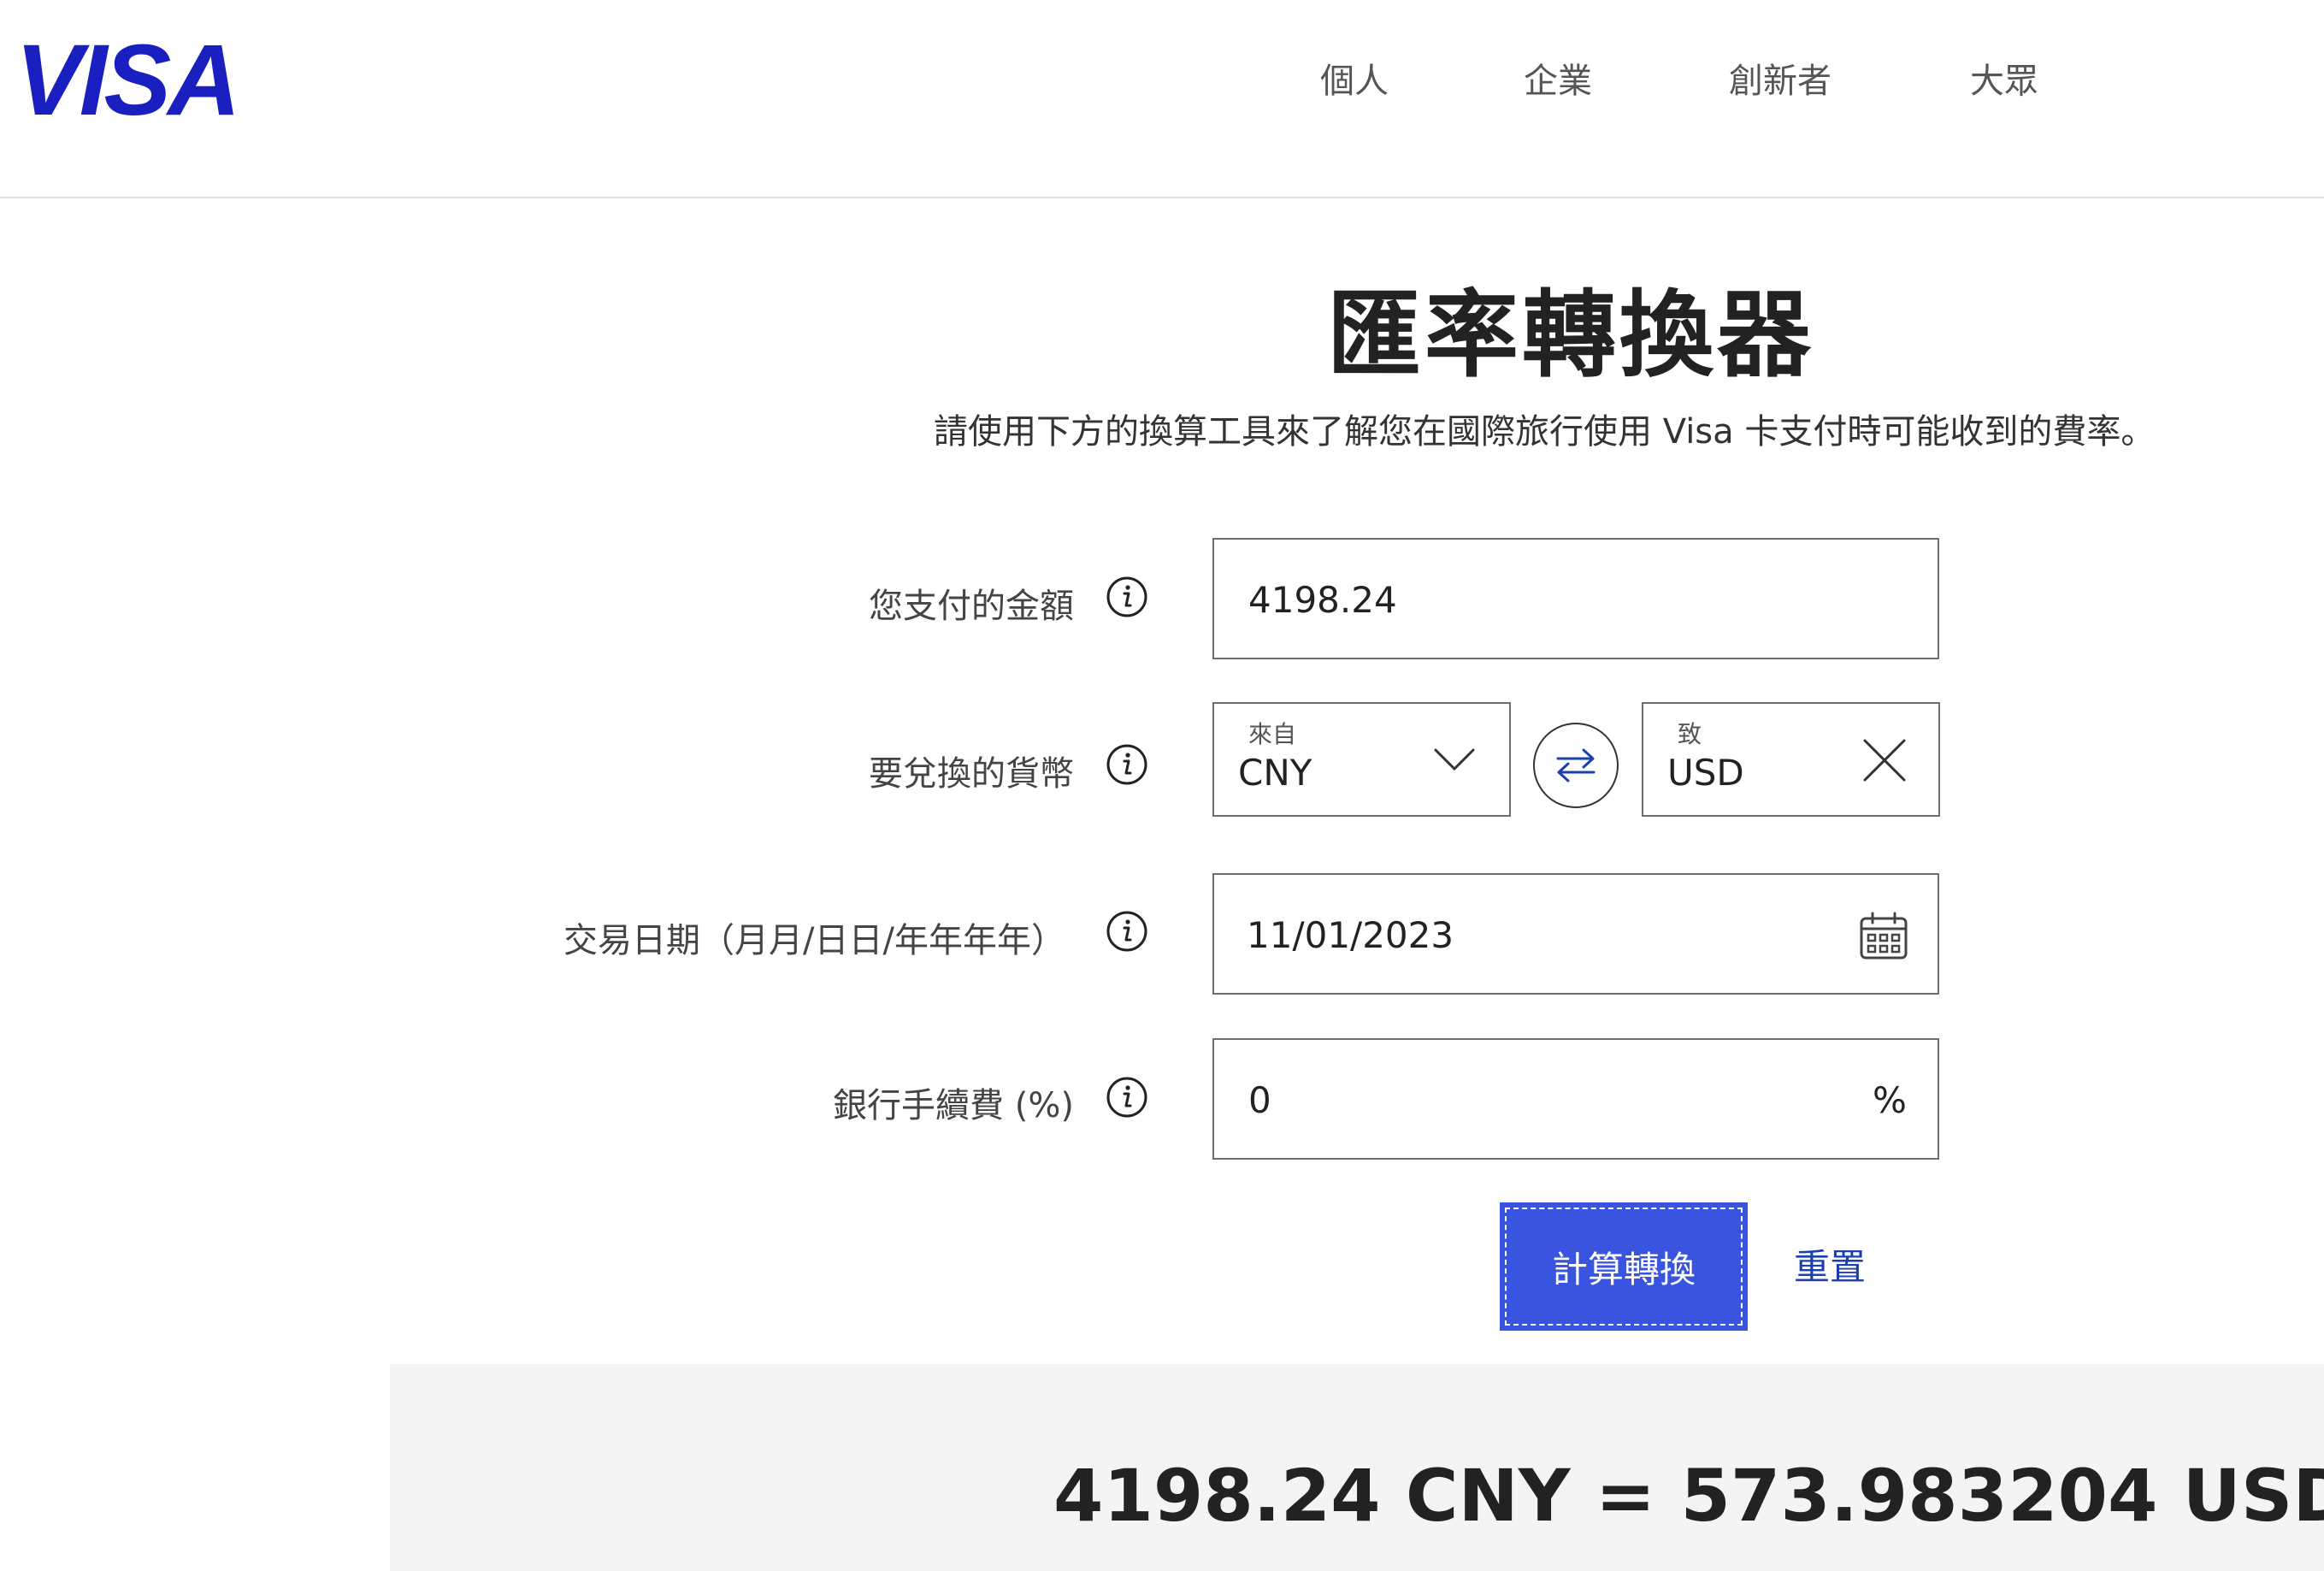  Describe the element at coordinates (1354, 78) in the screenshot. I see `nav-item-personal: 個人` at that location.